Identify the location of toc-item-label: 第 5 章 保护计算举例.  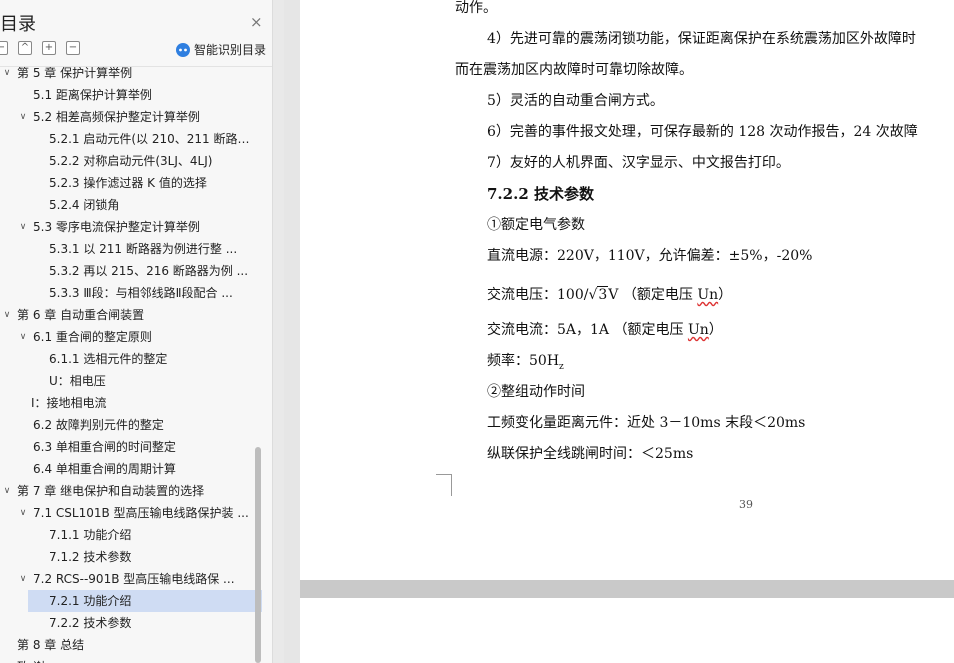
(75, 73).